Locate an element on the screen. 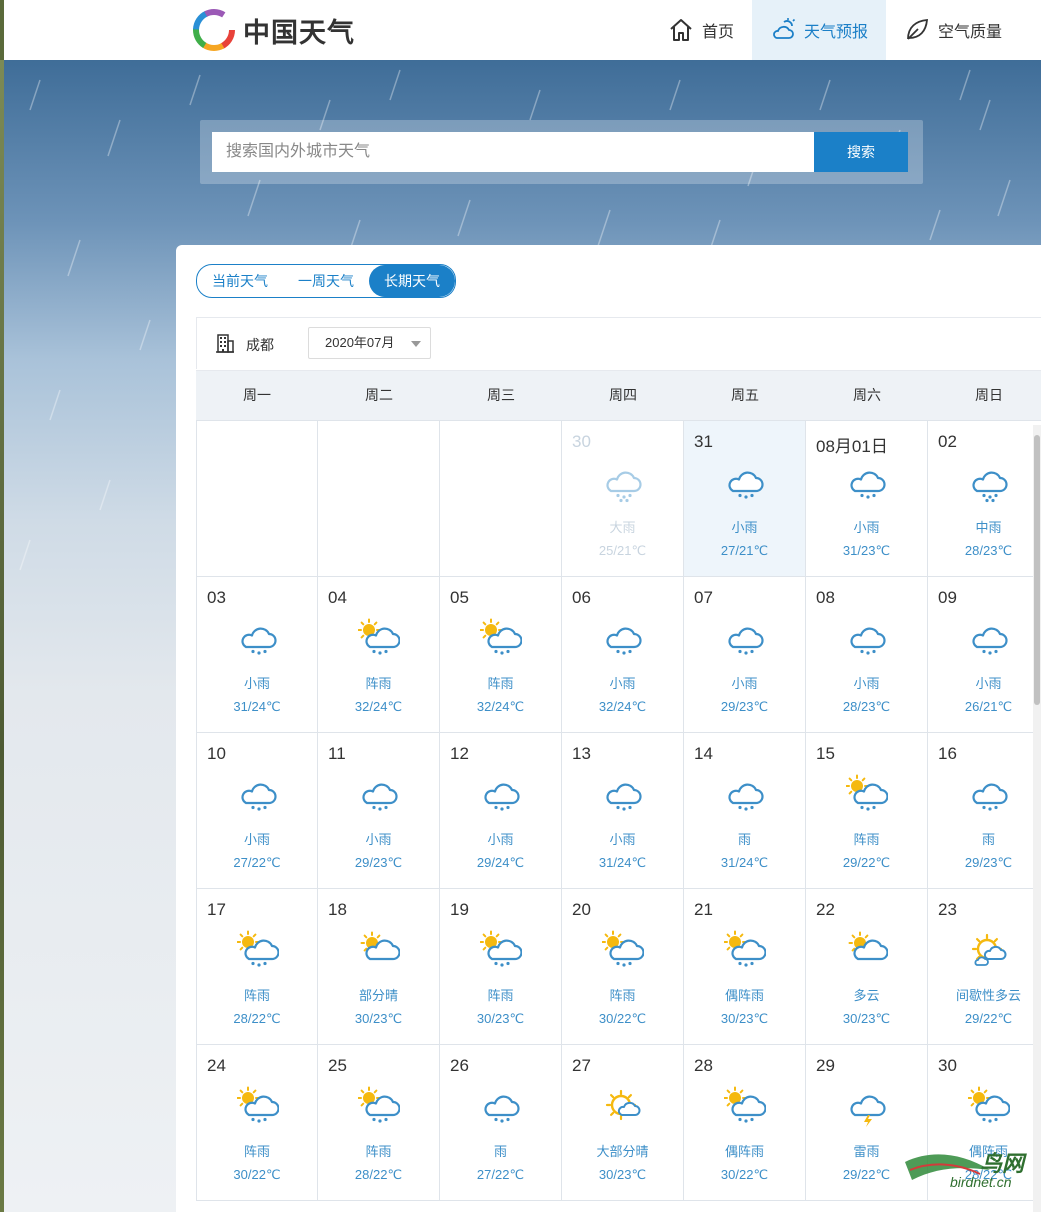 The height and width of the screenshot is (1212, 1041). calendar-day-cell: 24 阵雨 30/22℃ is located at coordinates (257, 1123).